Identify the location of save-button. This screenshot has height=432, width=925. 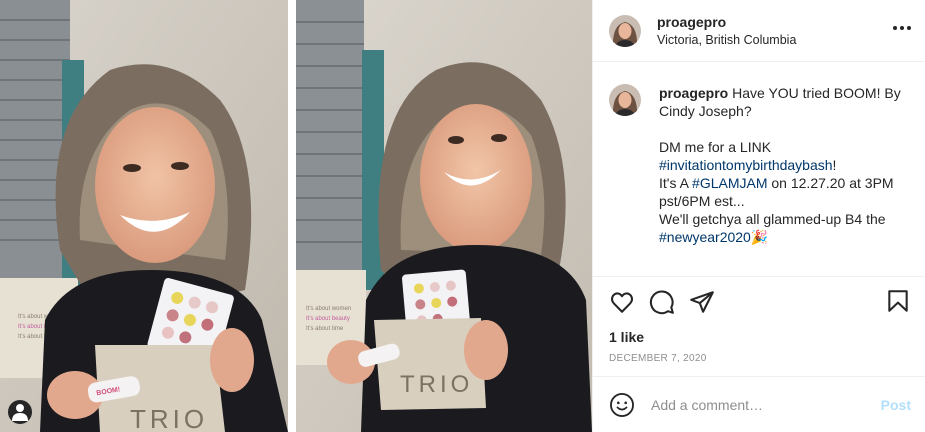
(898, 301).